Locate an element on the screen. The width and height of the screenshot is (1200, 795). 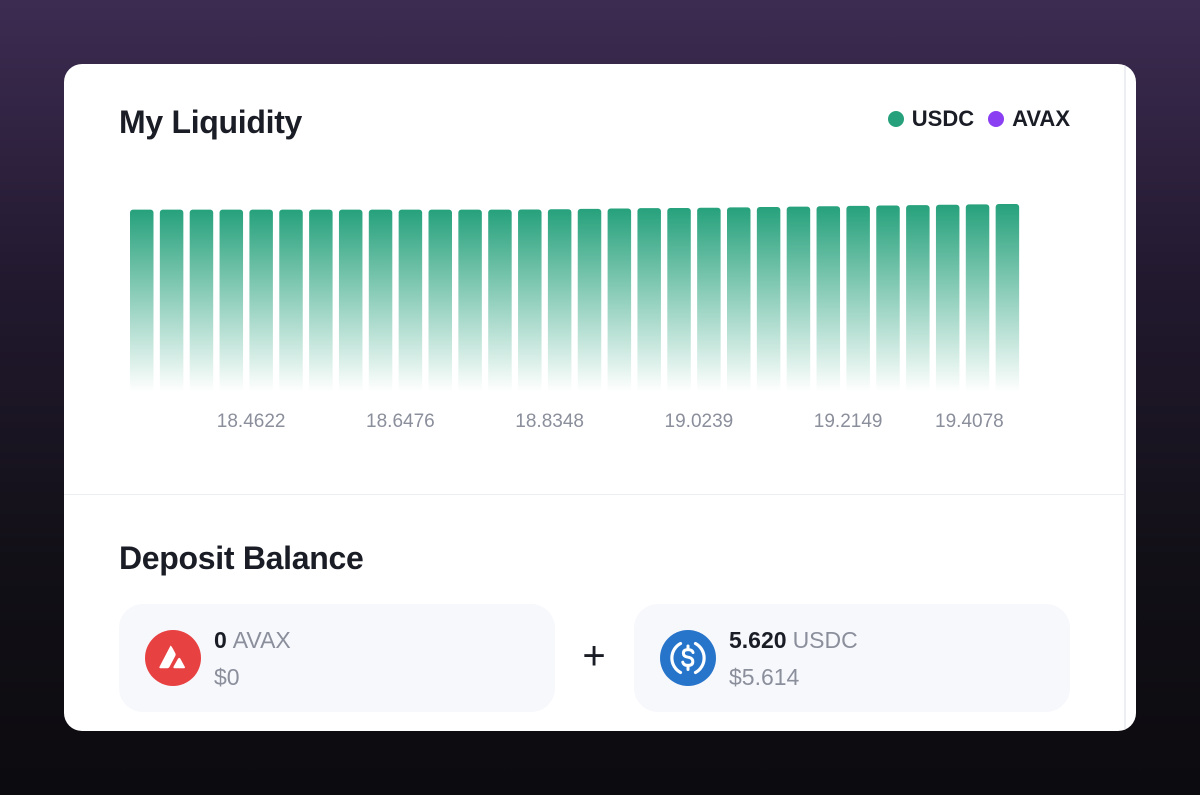
usdc-amount-symbol: USDC is located at coordinates (825, 640).